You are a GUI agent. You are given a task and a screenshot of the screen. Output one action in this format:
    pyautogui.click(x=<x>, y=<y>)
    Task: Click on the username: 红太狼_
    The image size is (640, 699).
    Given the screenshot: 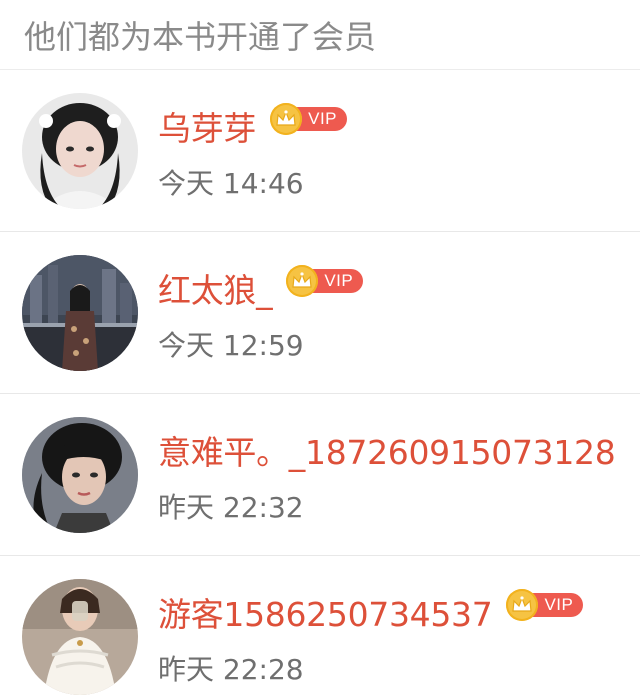 What is the action you would take?
    pyautogui.click(x=215, y=288)
    